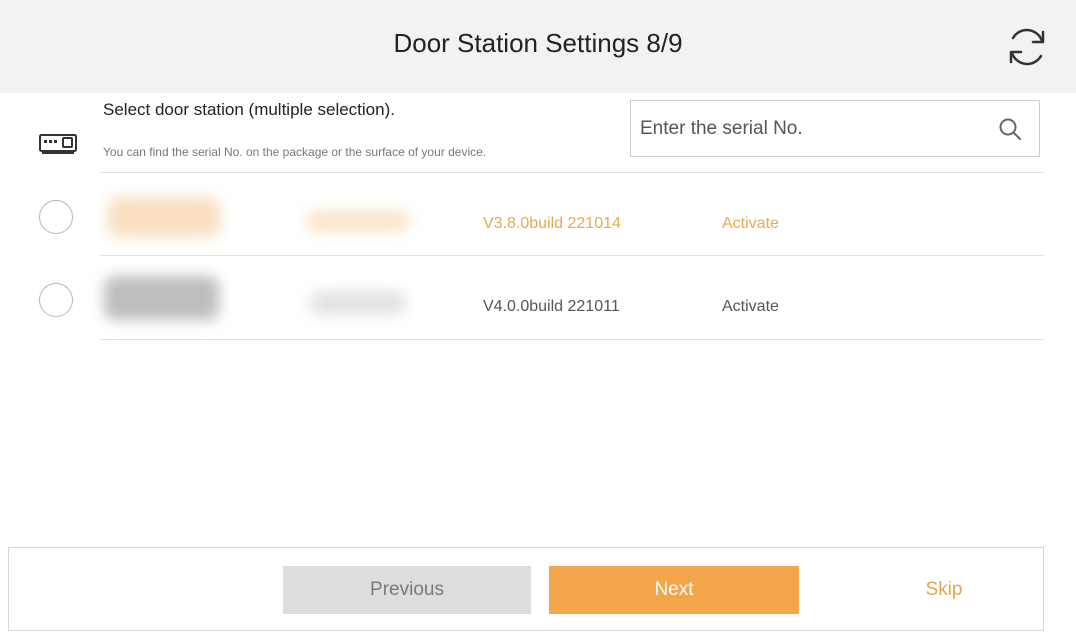 This screenshot has width=1076, height=637. I want to click on door-station-icon, so click(58, 144).